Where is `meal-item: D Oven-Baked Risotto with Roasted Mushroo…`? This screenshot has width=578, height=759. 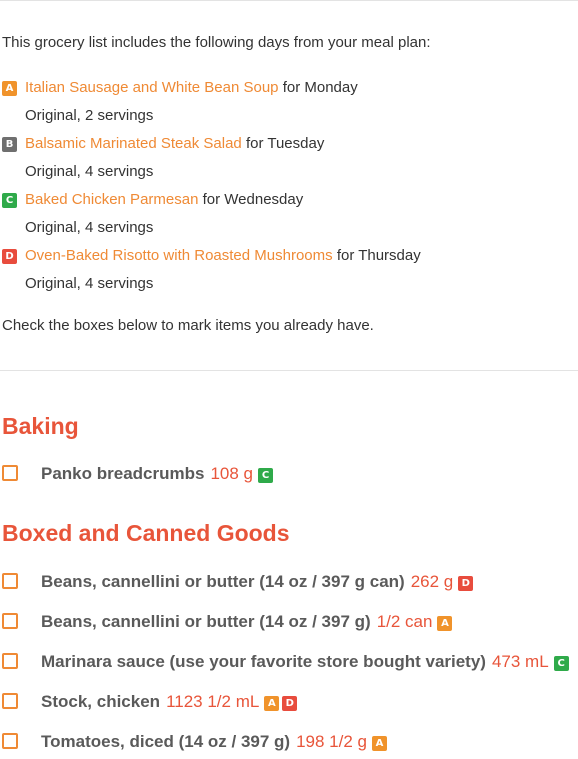 meal-item: D Oven-Baked Risotto with Roasted Mushroo… is located at coordinates (289, 273).